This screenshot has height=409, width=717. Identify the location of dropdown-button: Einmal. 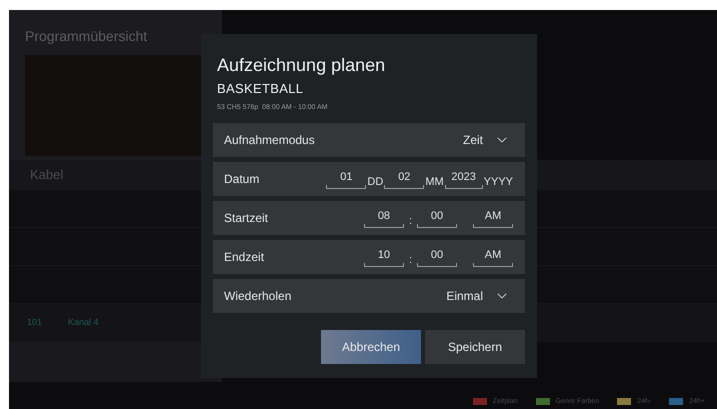
(479, 295).